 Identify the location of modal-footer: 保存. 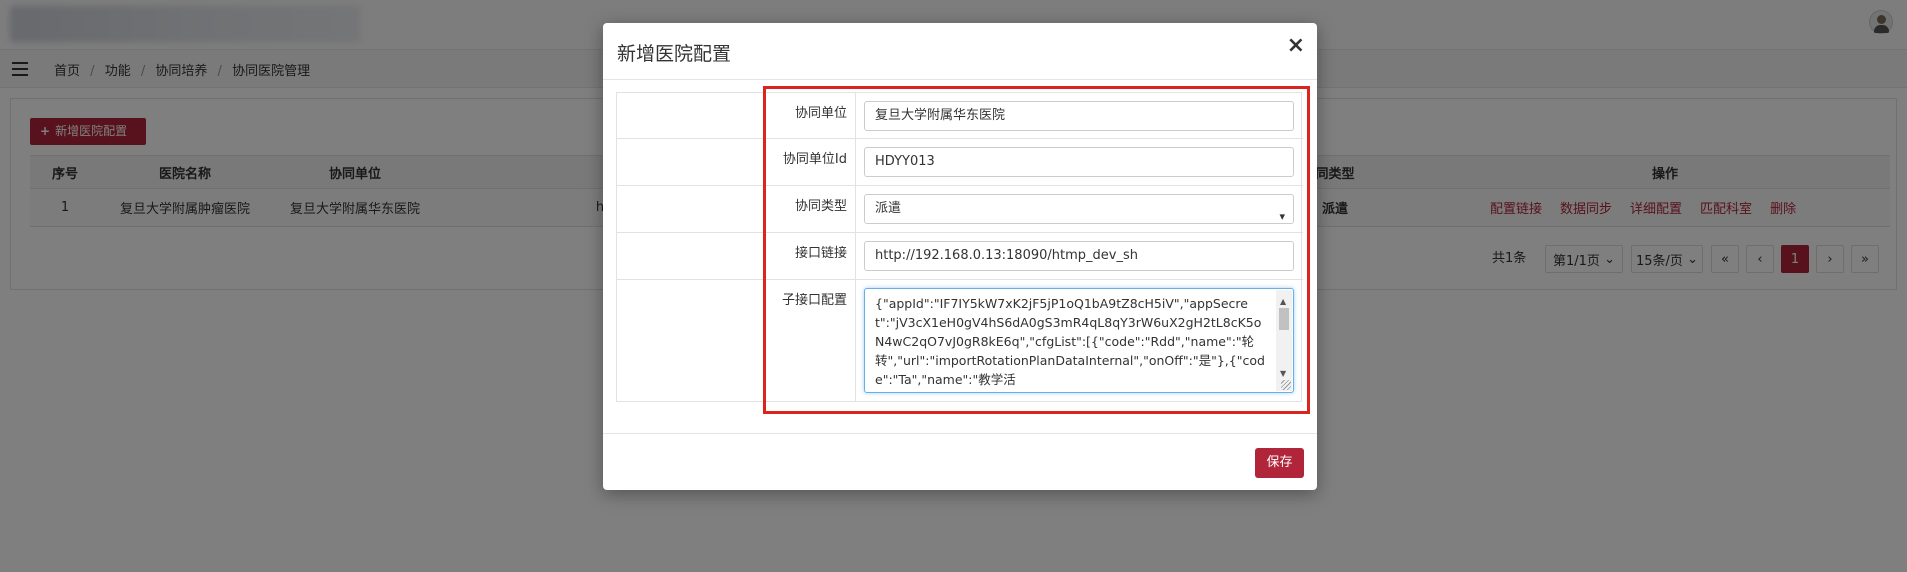
(960, 461).